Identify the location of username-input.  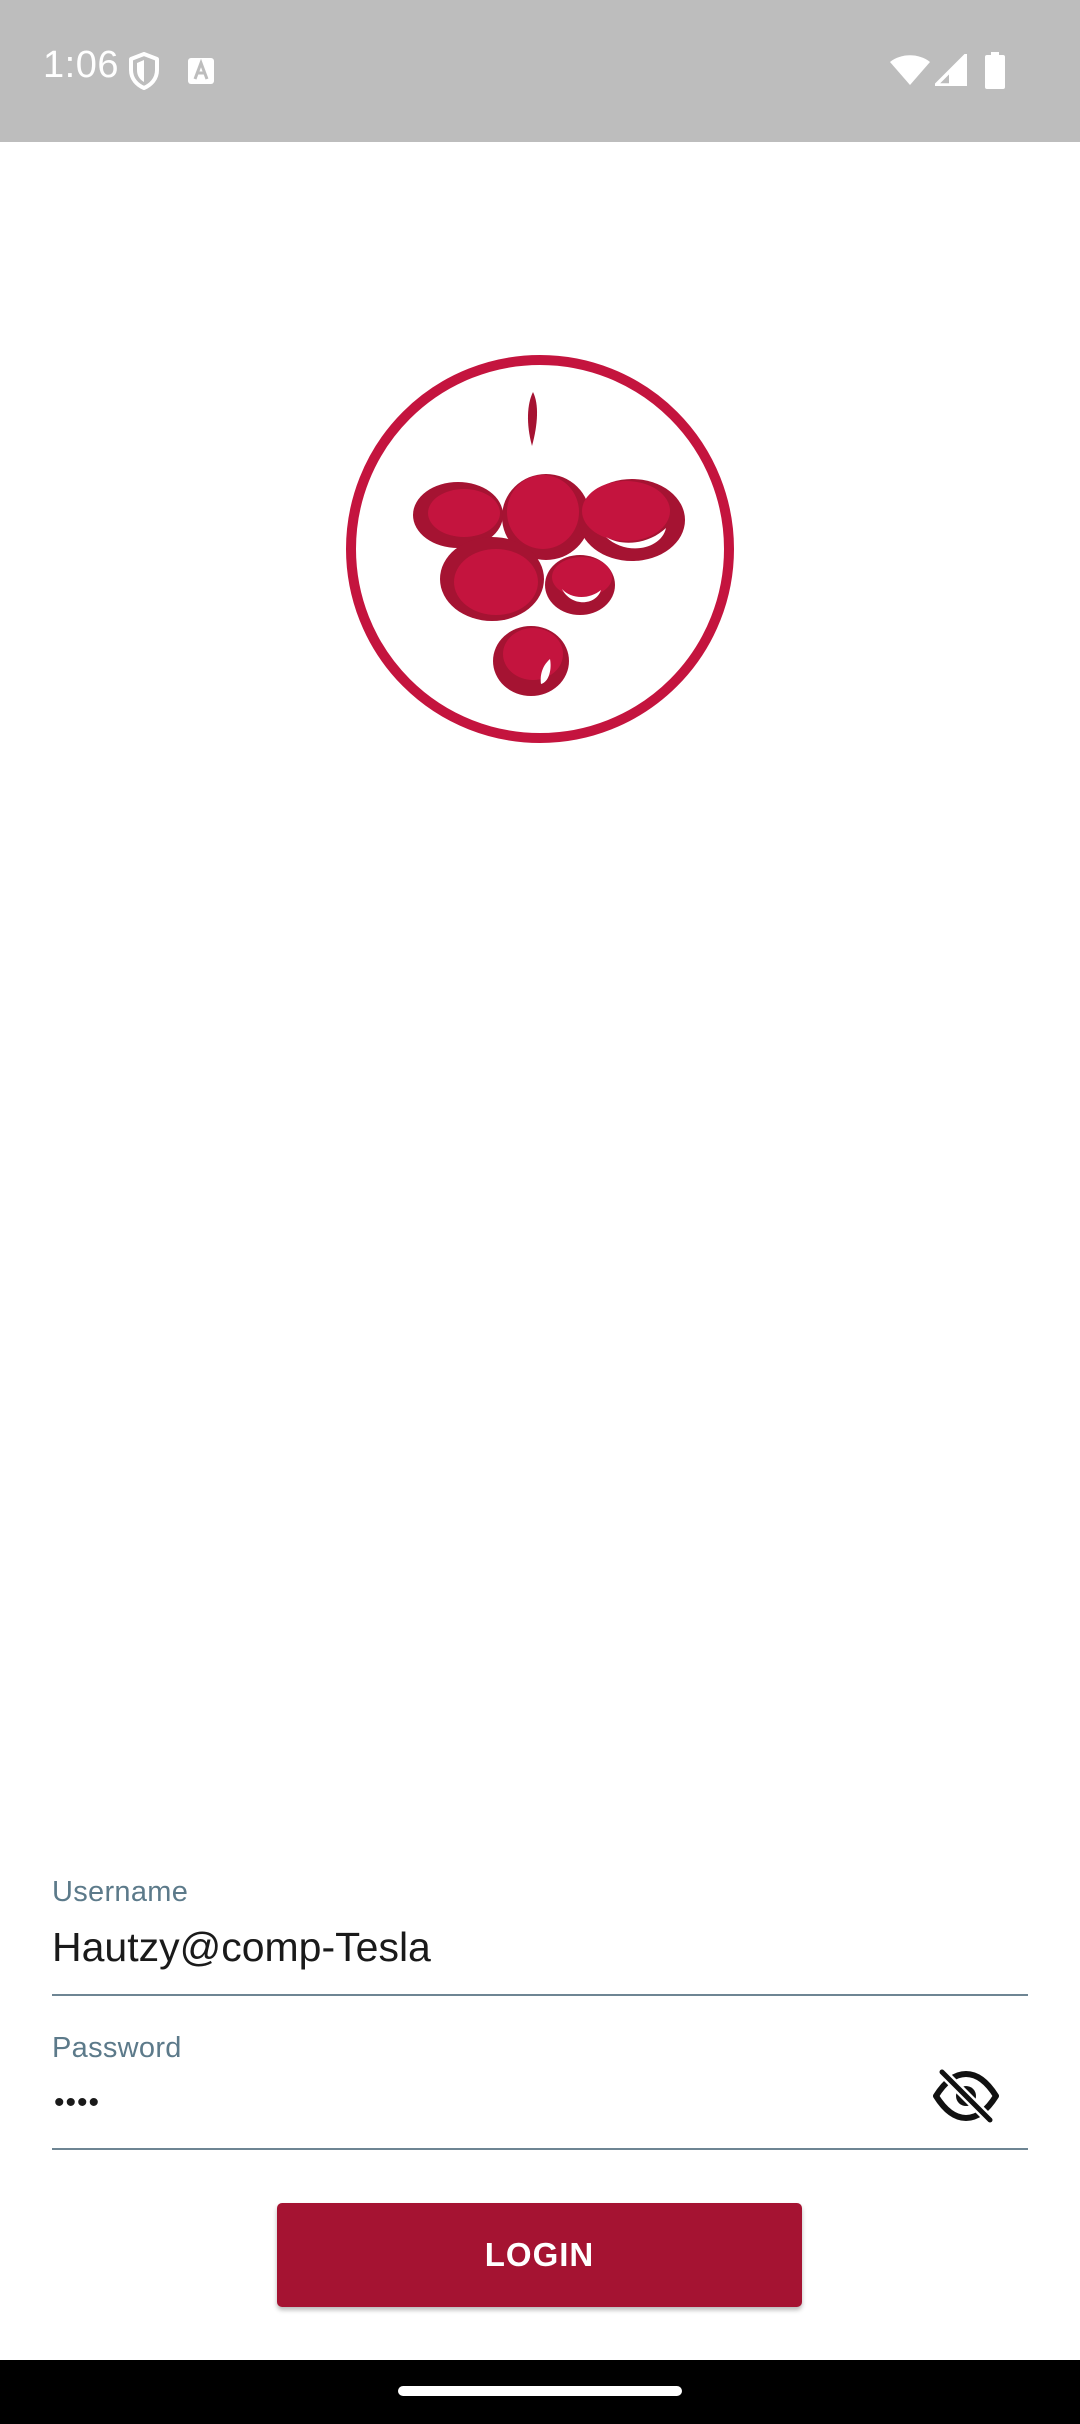
(492, 1947).